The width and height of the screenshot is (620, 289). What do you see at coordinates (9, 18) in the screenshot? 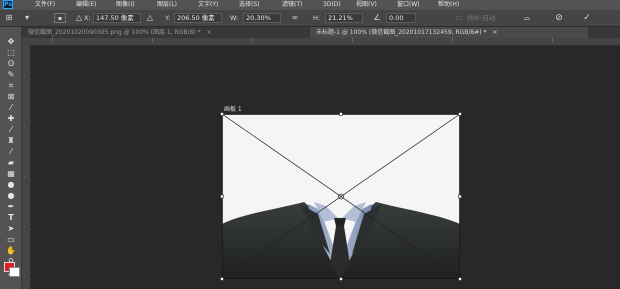
I see `transform-tool-icon: ⊞` at bounding box center [9, 18].